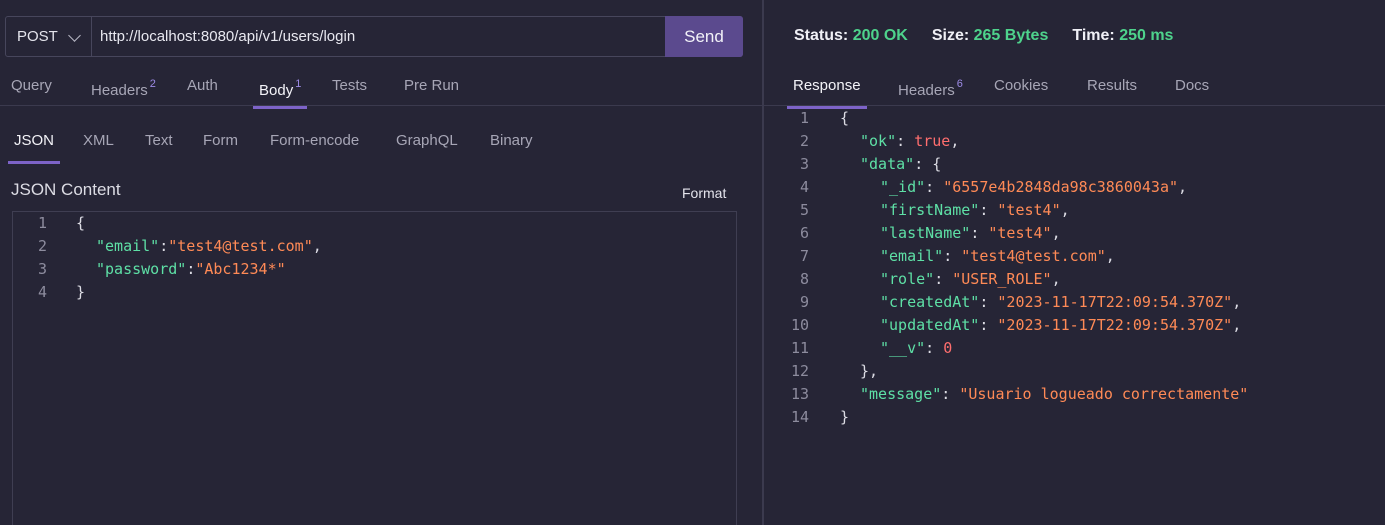 The image size is (1385, 525). Describe the element at coordinates (1112, 90) in the screenshot. I see `response-tab-results: Results` at that location.